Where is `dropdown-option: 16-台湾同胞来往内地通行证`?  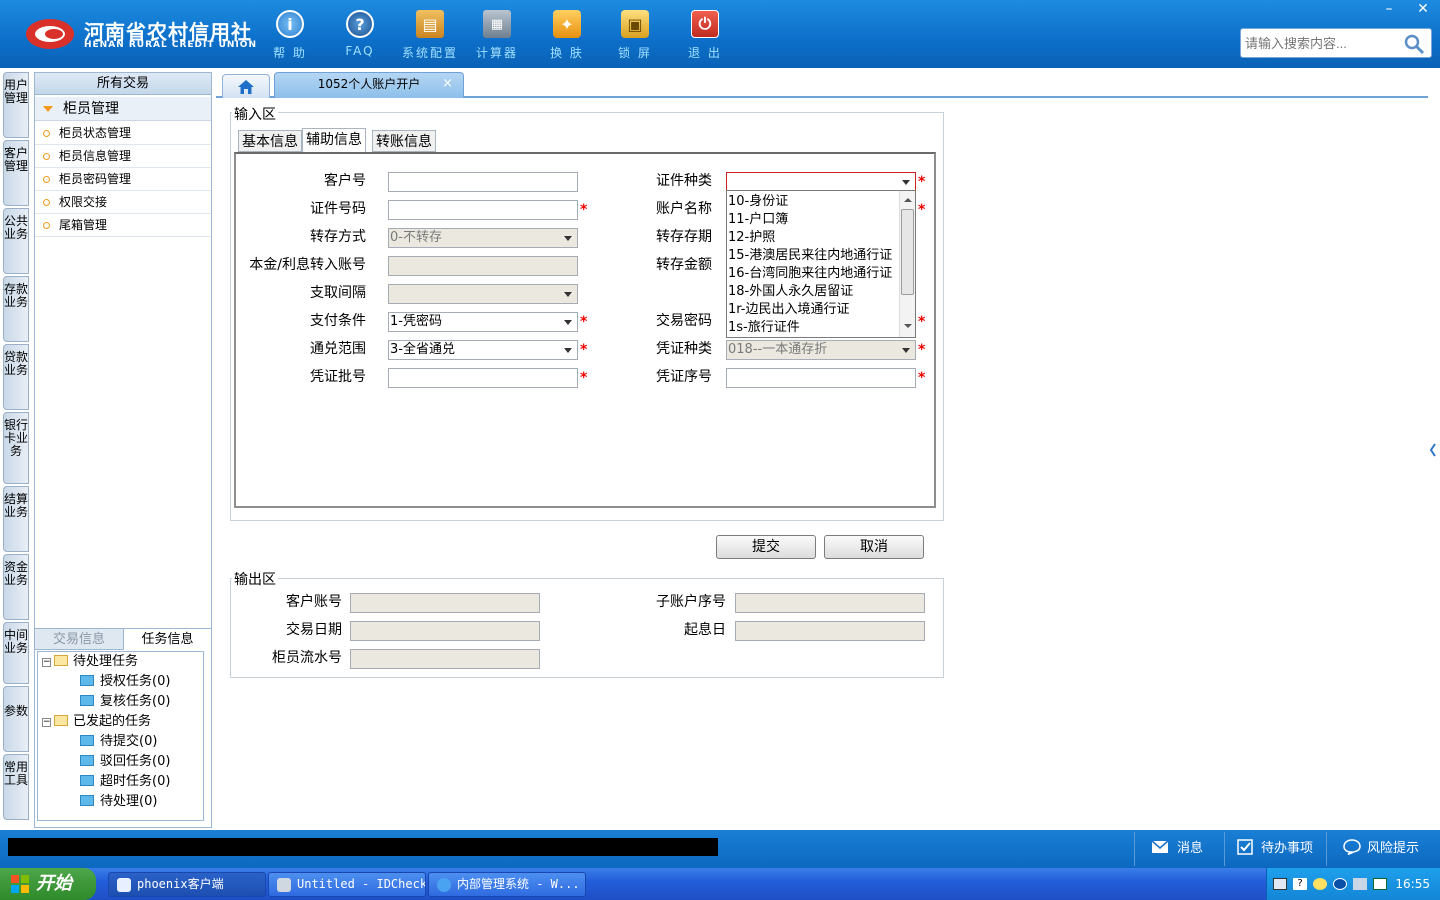 dropdown-option: 16-台湾同胞来往内地通行证 is located at coordinates (814, 274).